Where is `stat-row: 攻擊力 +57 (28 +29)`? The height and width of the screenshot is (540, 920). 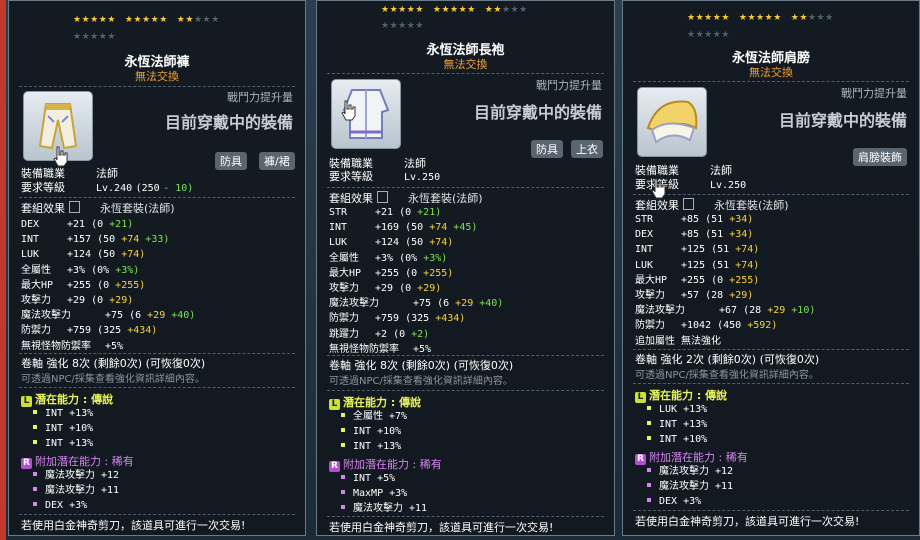 stat-row: 攻擊力 +57 (28 +29) is located at coordinates (725, 295).